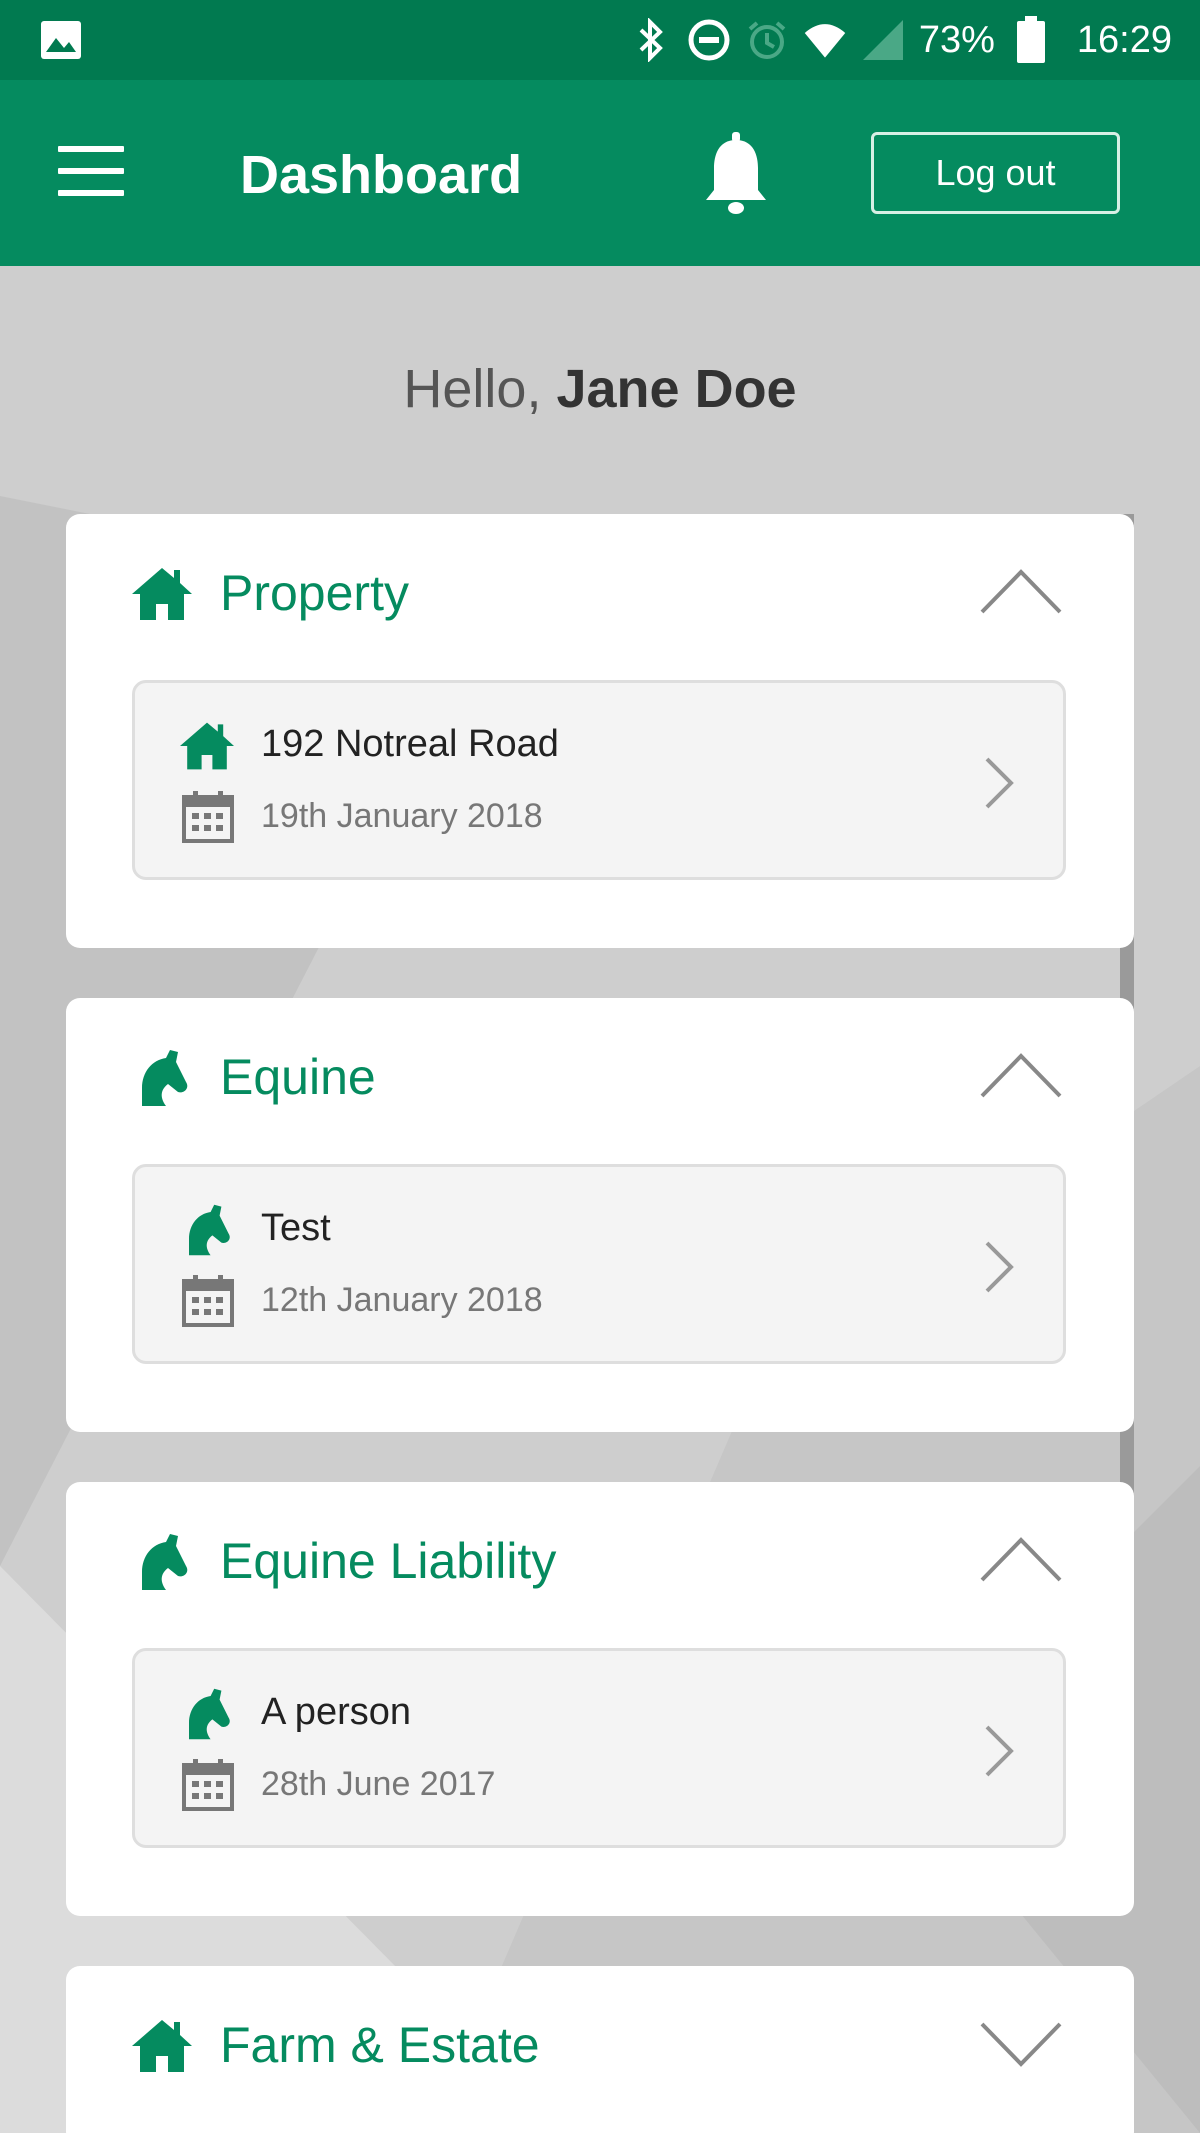  What do you see at coordinates (1021, 2043) in the screenshot?
I see `chevron-down-icon` at bounding box center [1021, 2043].